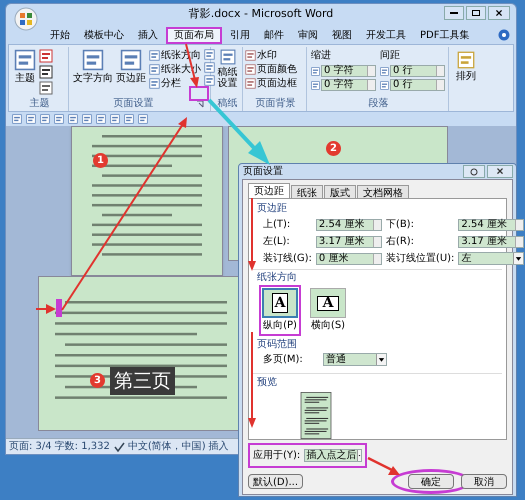  What do you see at coordinates (148, 35) in the screenshot?
I see `ribbon-tab: 插入` at bounding box center [148, 35].